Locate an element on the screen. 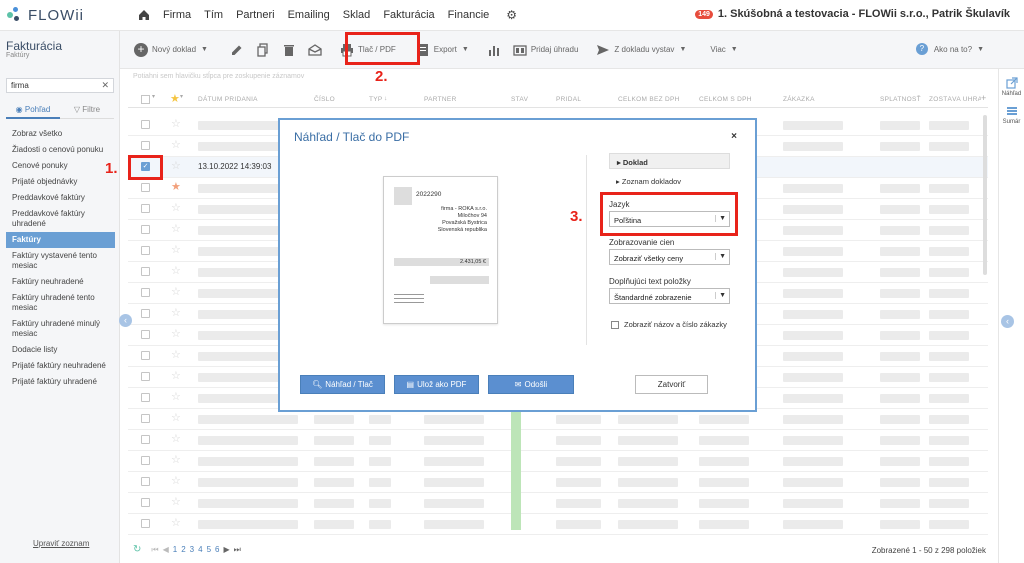 This screenshot has height=563, width=1024. col-job: ZÁKAZKA is located at coordinates (799, 99).